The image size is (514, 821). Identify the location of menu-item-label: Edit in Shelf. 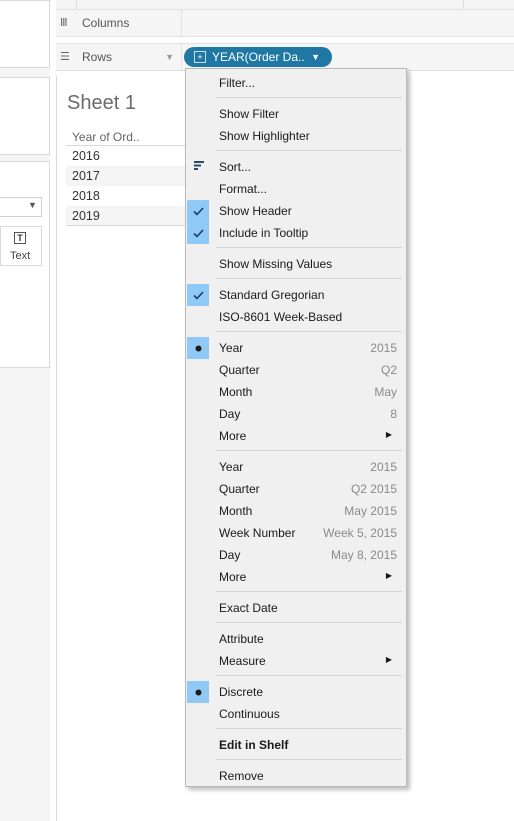
(254, 745).